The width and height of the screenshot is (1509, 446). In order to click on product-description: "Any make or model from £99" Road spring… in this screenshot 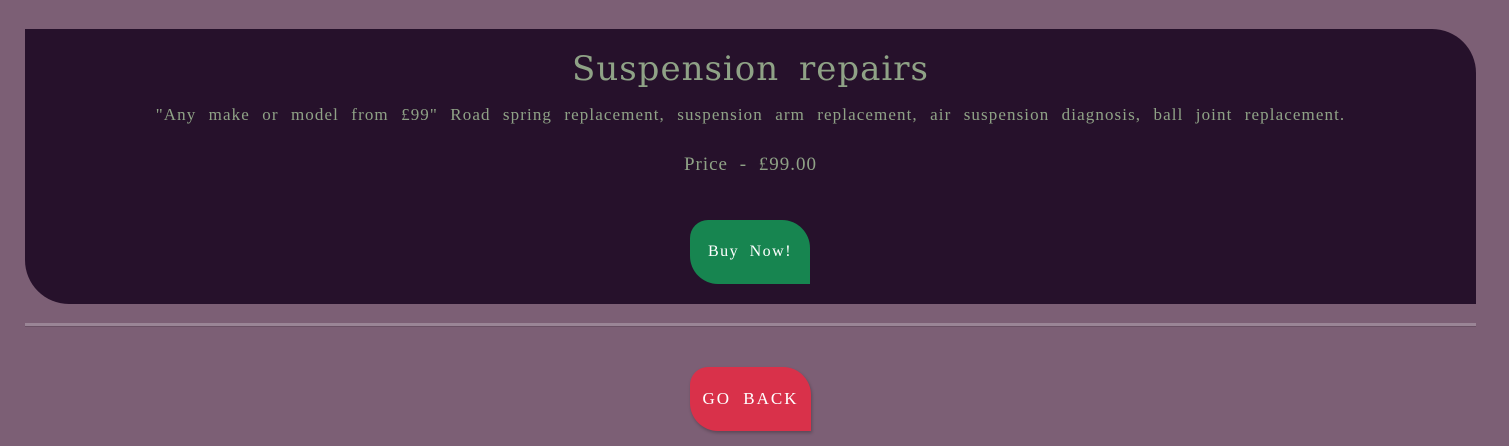, I will do `click(750, 114)`.